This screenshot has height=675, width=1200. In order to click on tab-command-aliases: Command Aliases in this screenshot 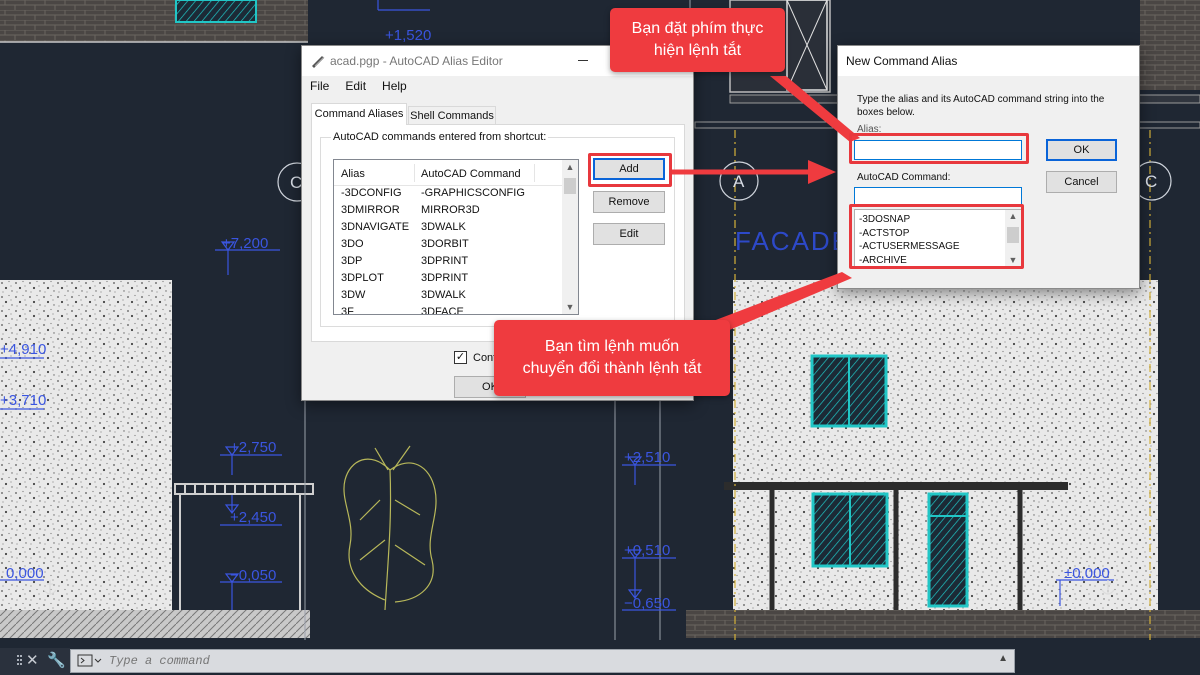, I will do `click(359, 114)`.